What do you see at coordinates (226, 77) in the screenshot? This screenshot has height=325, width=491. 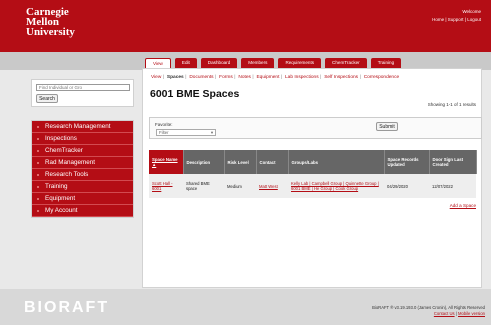 I see `subnav-forms: Forms` at bounding box center [226, 77].